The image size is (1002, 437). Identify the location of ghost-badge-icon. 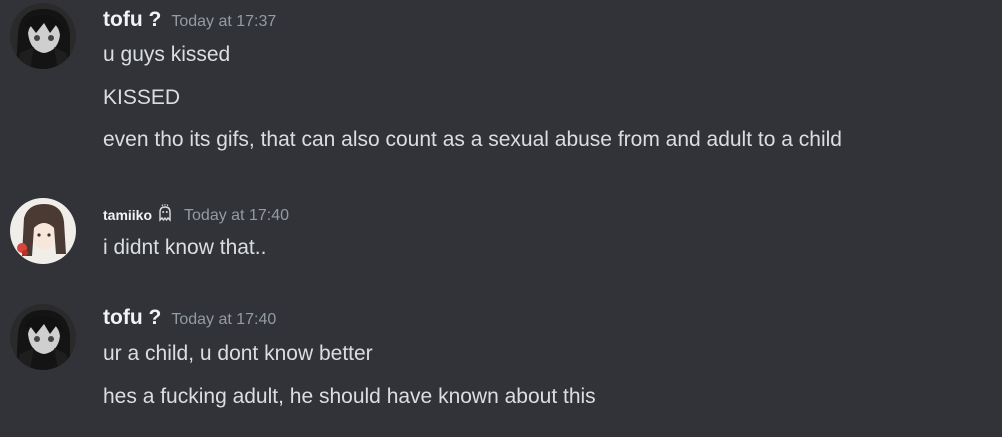
(165, 213).